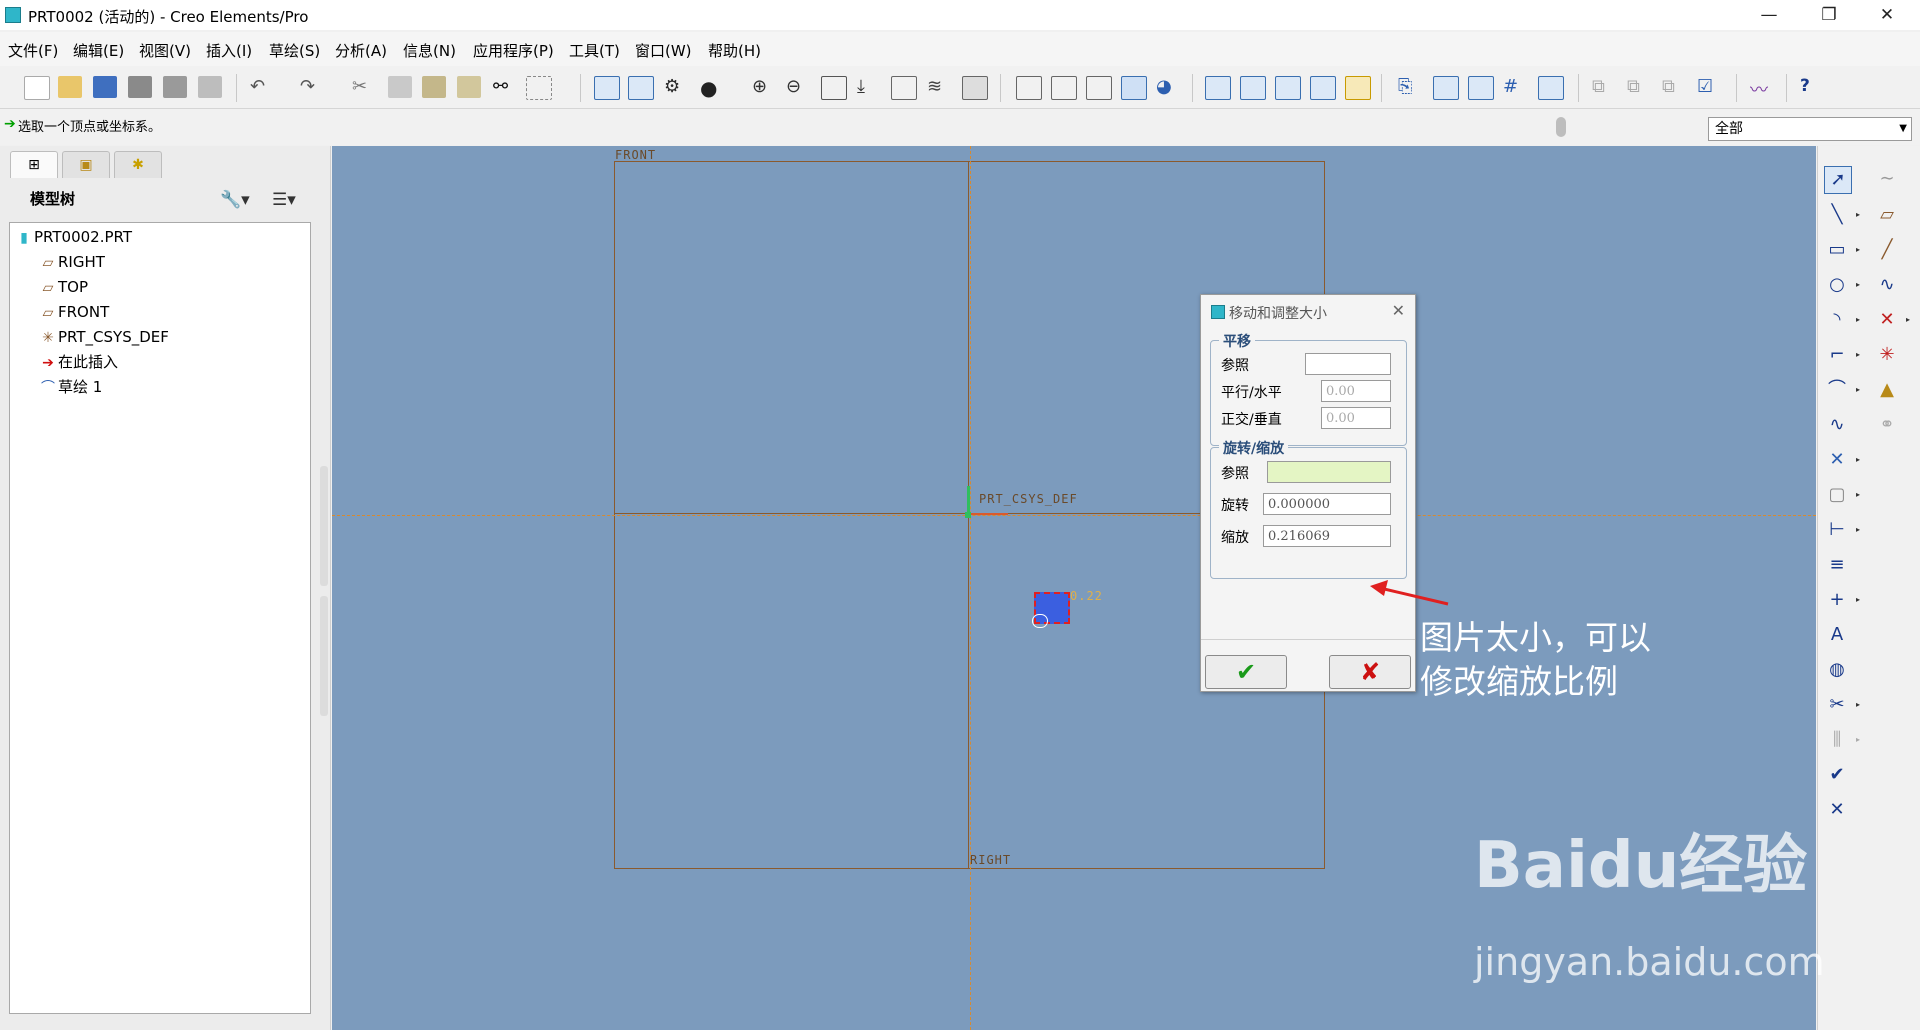 The image size is (1920, 1030). Describe the element at coordinates (904, 88) in the screenshot. I see `saved-views-icon` at that location.